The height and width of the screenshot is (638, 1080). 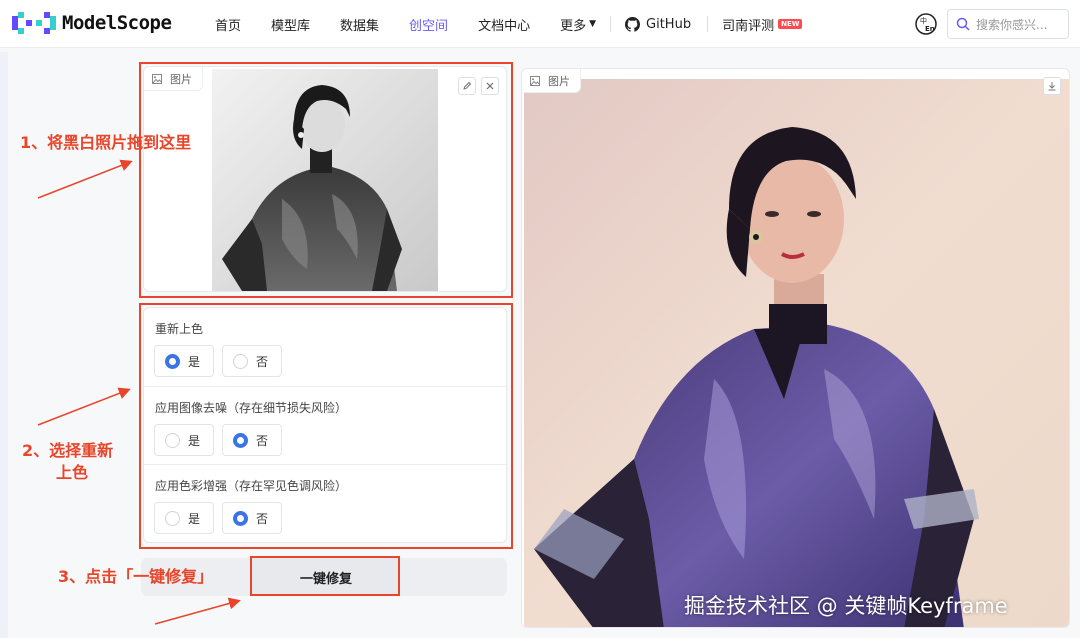 What do you see at coordinates (117, 23) in the screenshot?
I see `logo-text: ModelScope` at bounding box center [117, 23].